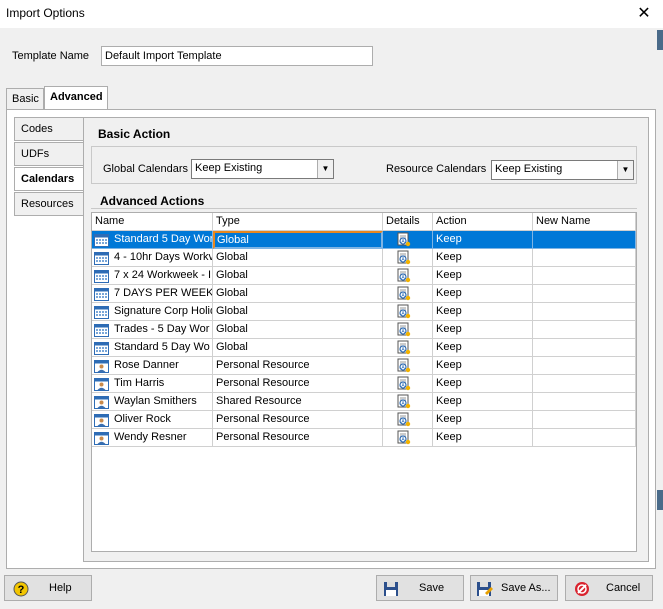 The image size is (663, 609). I want to click on cell-name: Trades - 5 Day Wor, so click(152, 330).